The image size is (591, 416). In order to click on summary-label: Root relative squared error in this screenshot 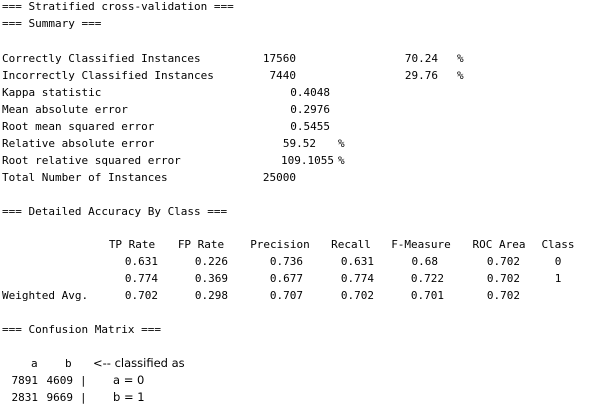, I will do `click(91, 160)`.